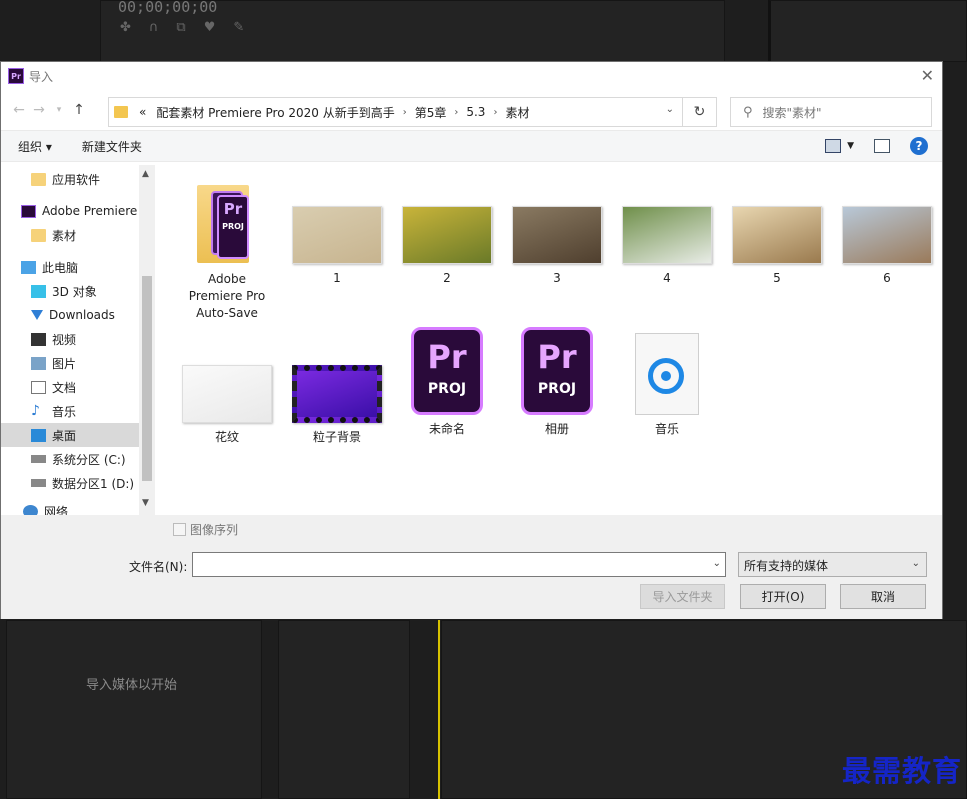 The width and height of the screenshot is (967, 799). Describe the element at coordinates (227, 296) in the screenshot. I see `file-name: Adobe Premiere Pro Auto-Save` at that location.